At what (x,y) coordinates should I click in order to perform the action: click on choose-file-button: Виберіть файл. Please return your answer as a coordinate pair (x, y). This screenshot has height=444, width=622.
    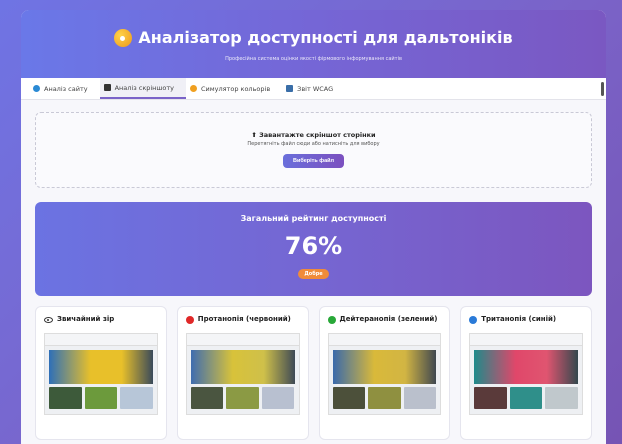
    Looking at the image, I should click on (313, 161).